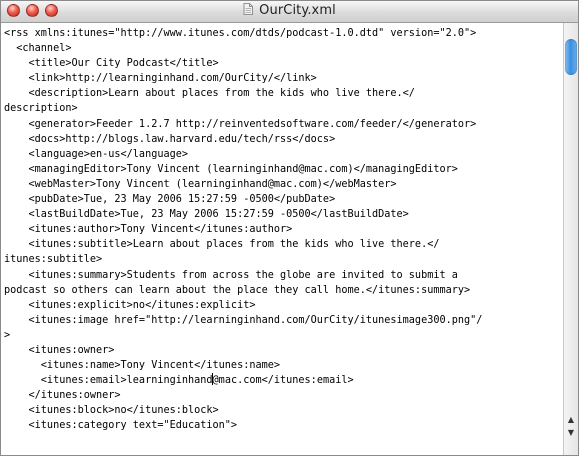 This screenshot has height=456, width=579. What do you see at coordinates (96, 154) in the screenshot?
I see `code-line-text: <language>en-us</language>` at bounding box center [96, 154].